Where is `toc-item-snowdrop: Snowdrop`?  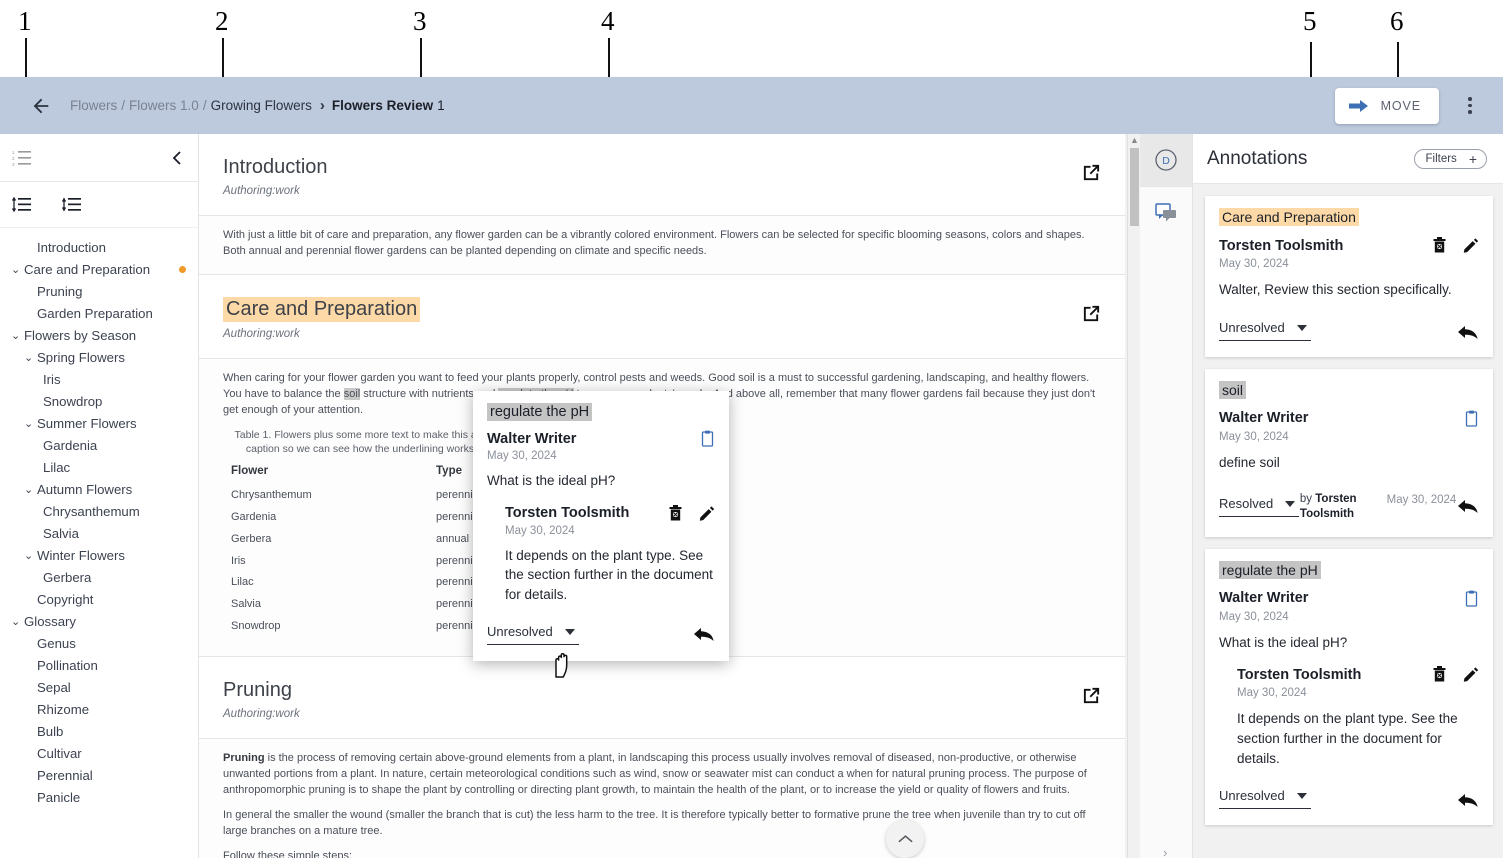 toc-item-snowdrop: Snowdrop is located at coordinates (99, 401).